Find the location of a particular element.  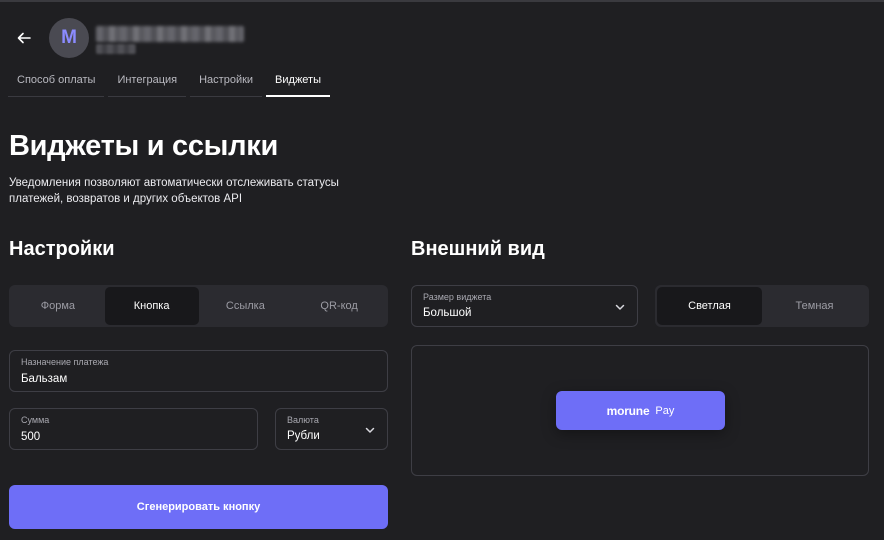

avatar: M is located at coordinates (69, 38).